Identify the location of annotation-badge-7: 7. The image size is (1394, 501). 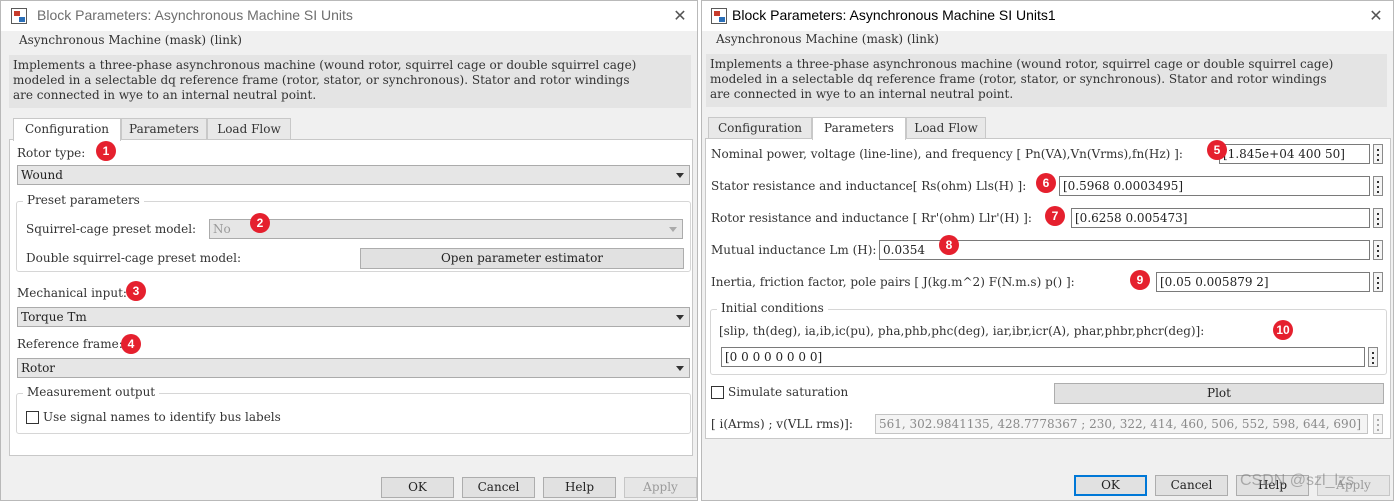
(1055, 216).